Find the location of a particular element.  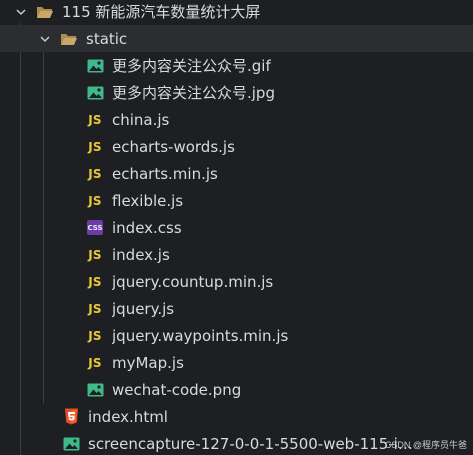

tree-item-label: index.html is located at coordinates (128, 416).